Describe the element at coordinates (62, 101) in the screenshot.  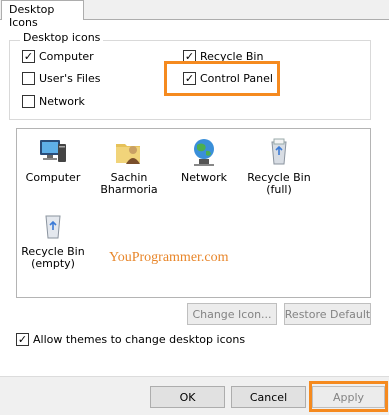
I see `checkbox-network-label: Network` at that location.